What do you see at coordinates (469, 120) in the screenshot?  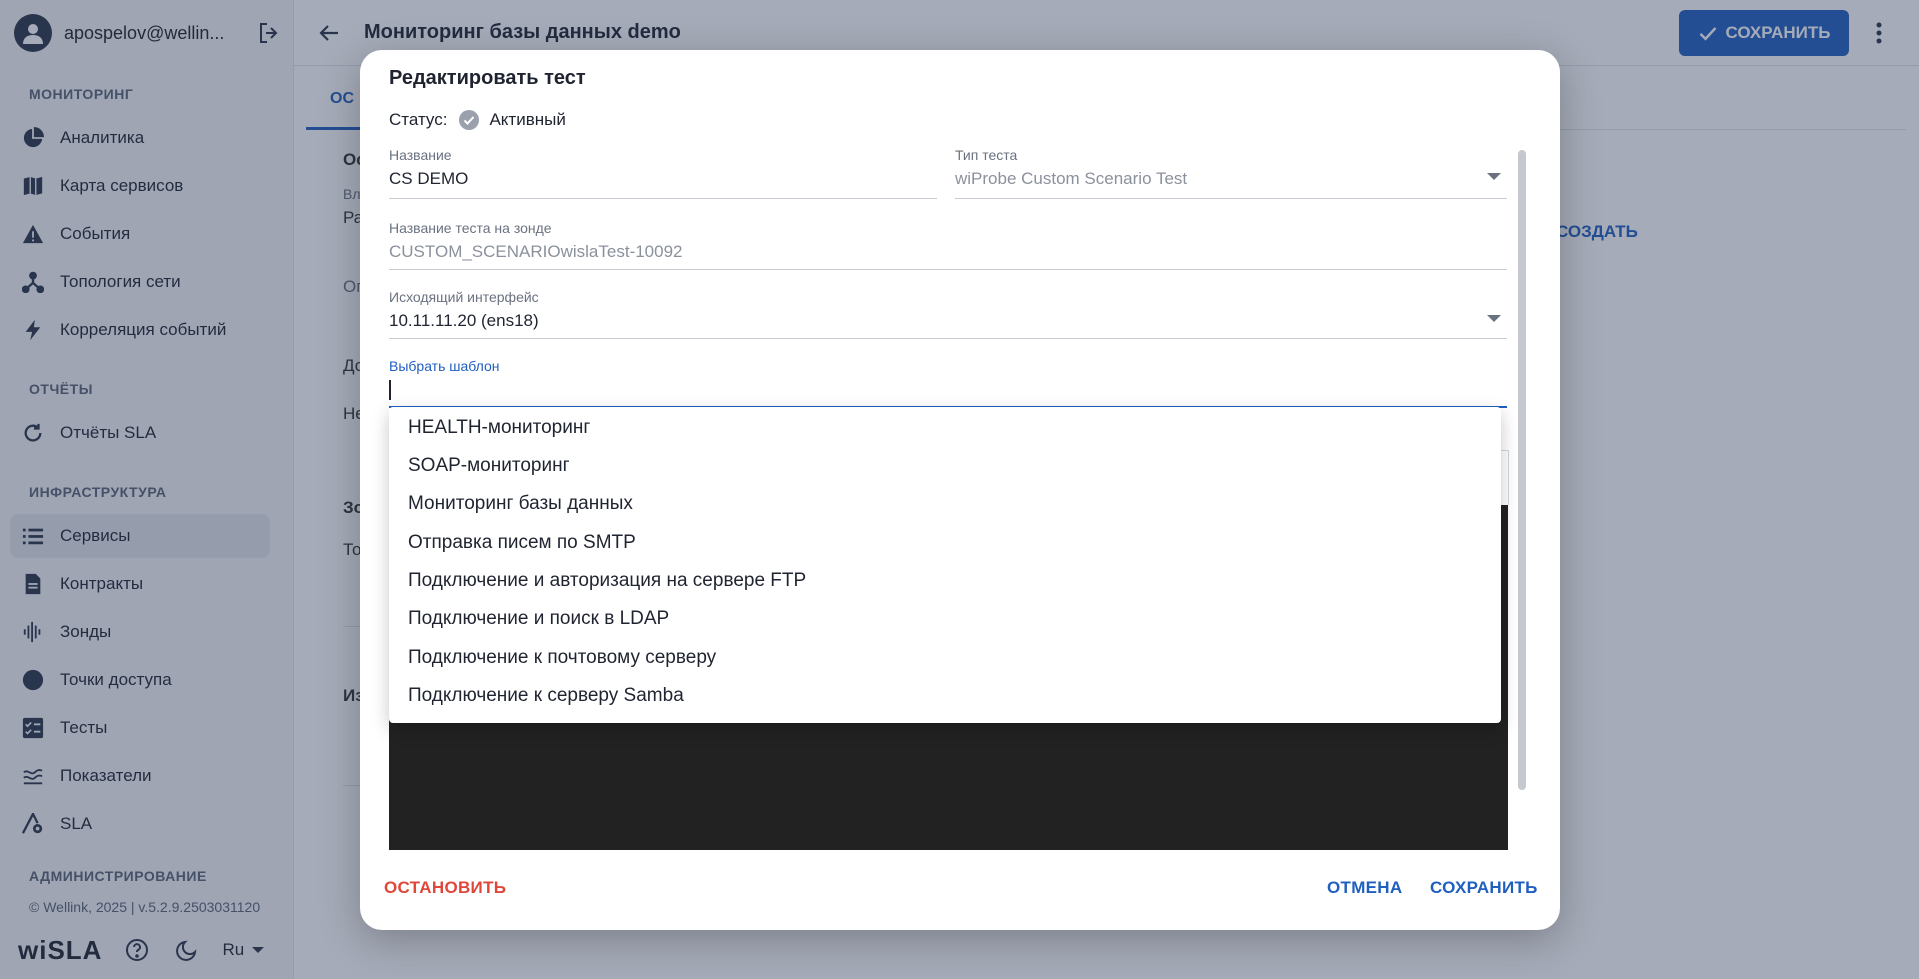 I see `check-circle-icon` at bounding box center [469, 120].